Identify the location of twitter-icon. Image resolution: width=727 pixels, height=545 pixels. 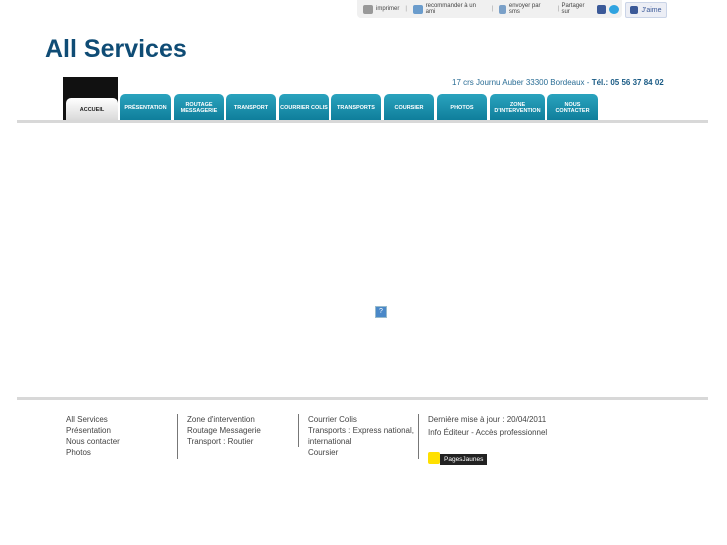
(614, 9).